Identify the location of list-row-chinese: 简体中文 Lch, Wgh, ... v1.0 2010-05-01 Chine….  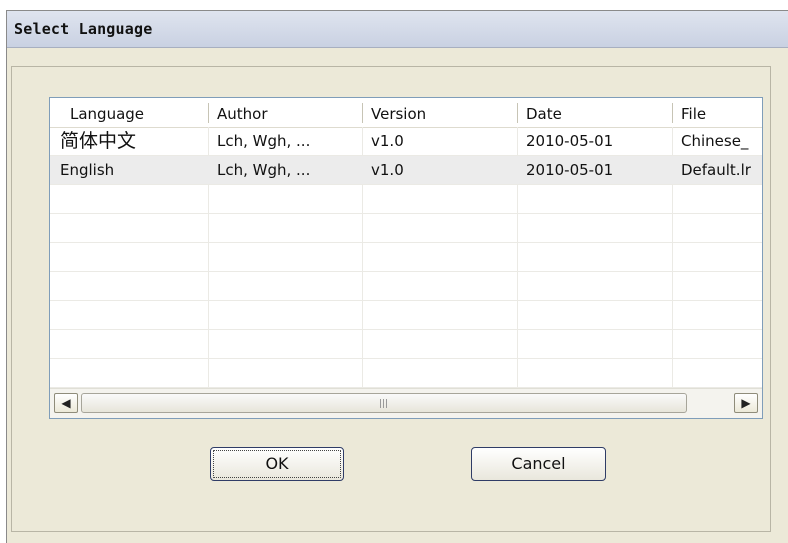
(406, 141).